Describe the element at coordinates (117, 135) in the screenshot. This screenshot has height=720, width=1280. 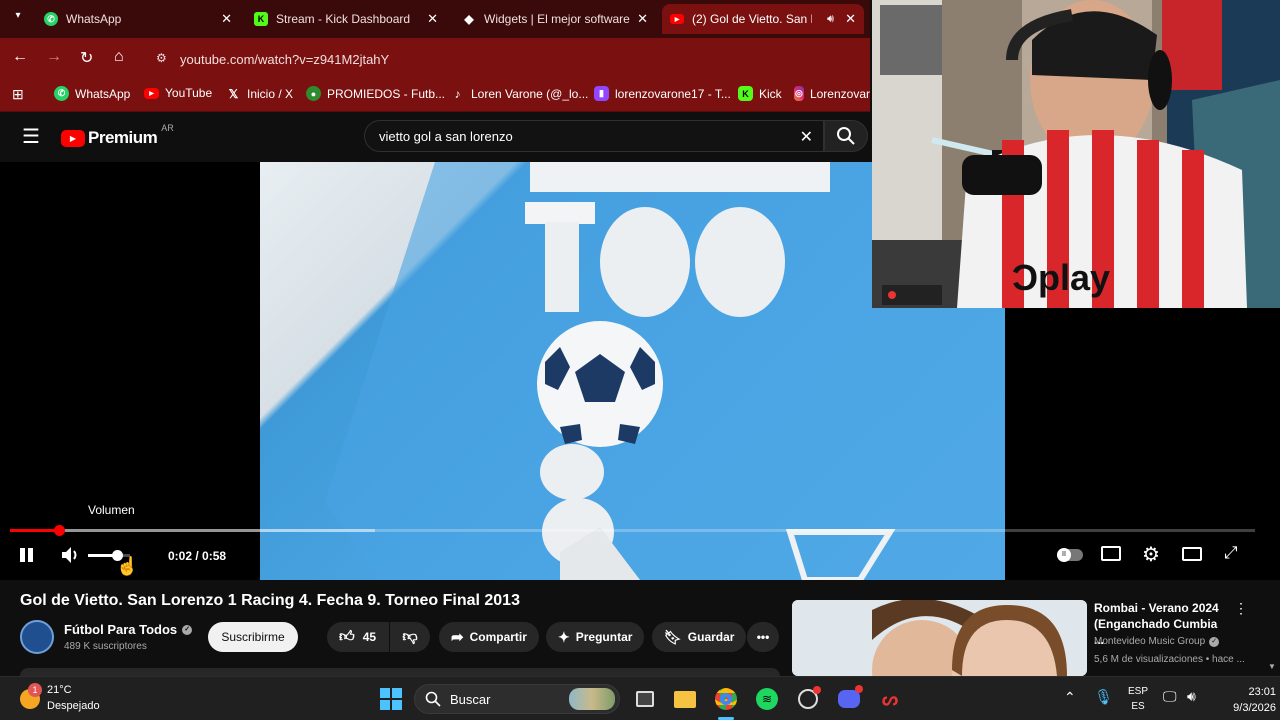
I see `youtube-logo: ▶ Premium AR` at that location.